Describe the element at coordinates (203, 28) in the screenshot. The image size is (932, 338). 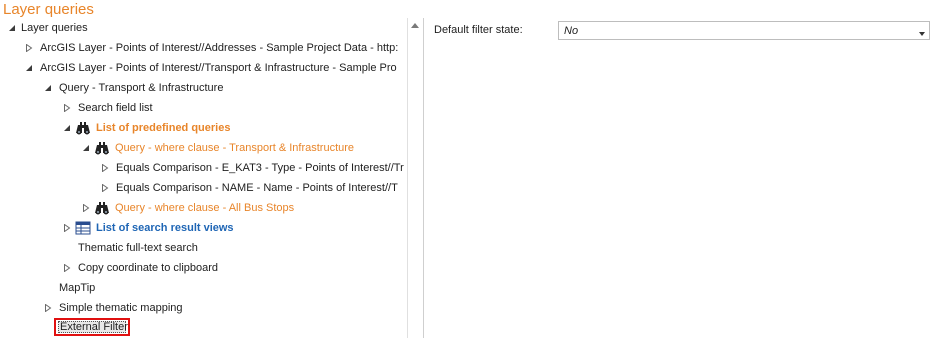
I see `tree-item-root: Layer queries` at that location.